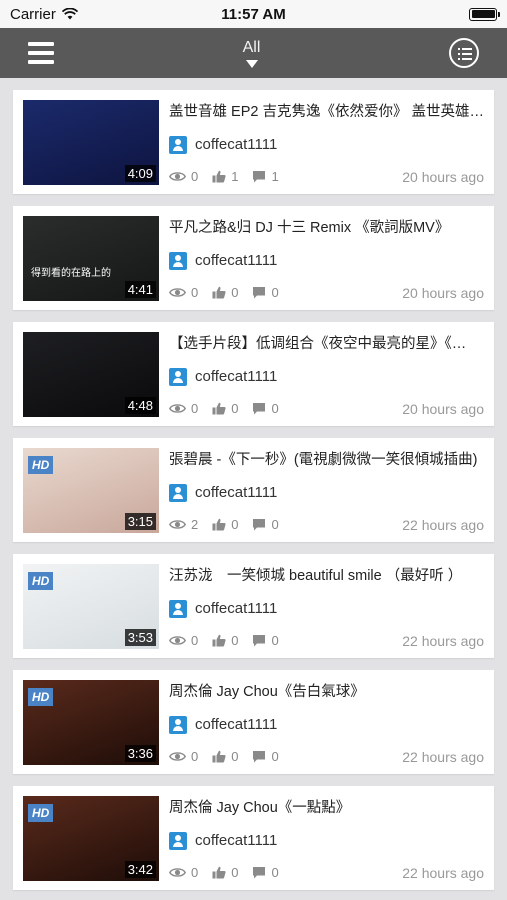 The height and width of the screenshot is (900, 507). Describe the element at coordinates (183, 524) in the screenshot. I see `views-stat: 2` at that location.